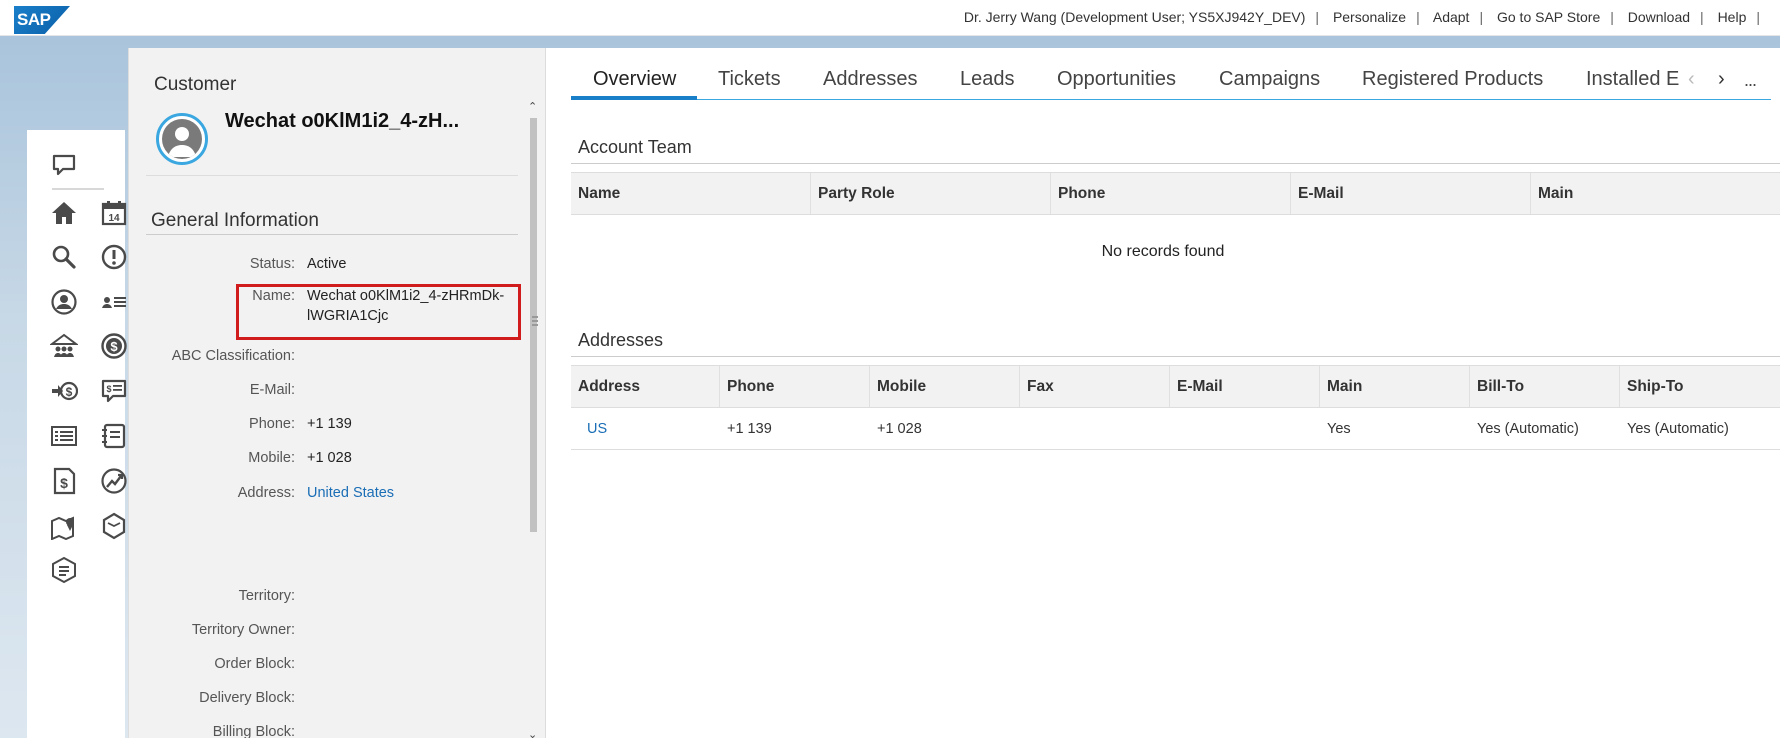 This screenshot has width=1780, height=738. I want to click on tab-leads: Leads, so click(987, 79).